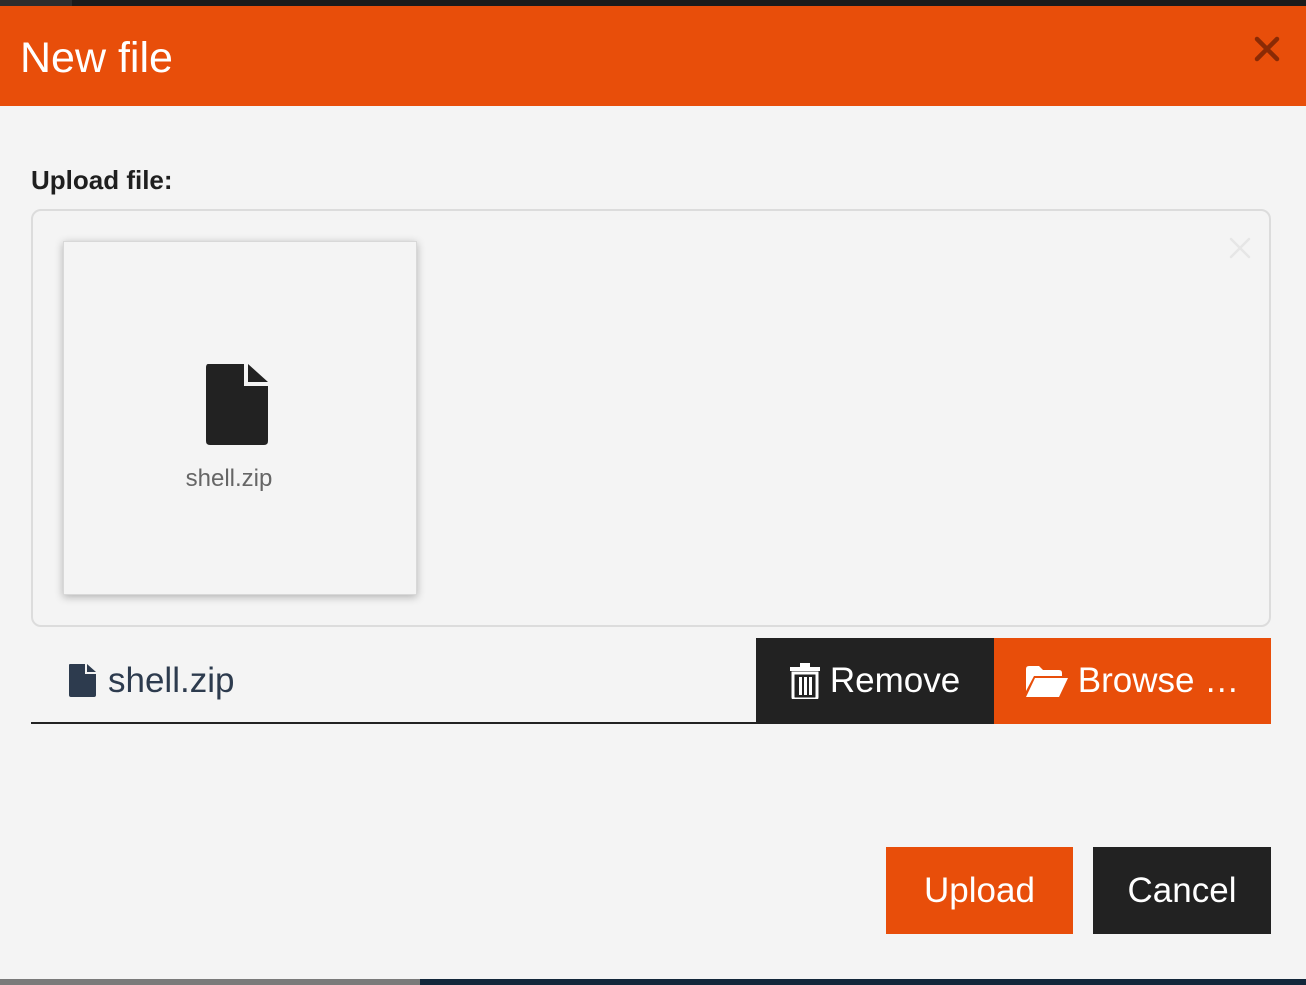  What do you see at coordinates (979, 890) in the screenshot?
I see `upload-button: Upload` at bounding box center [979, 890].